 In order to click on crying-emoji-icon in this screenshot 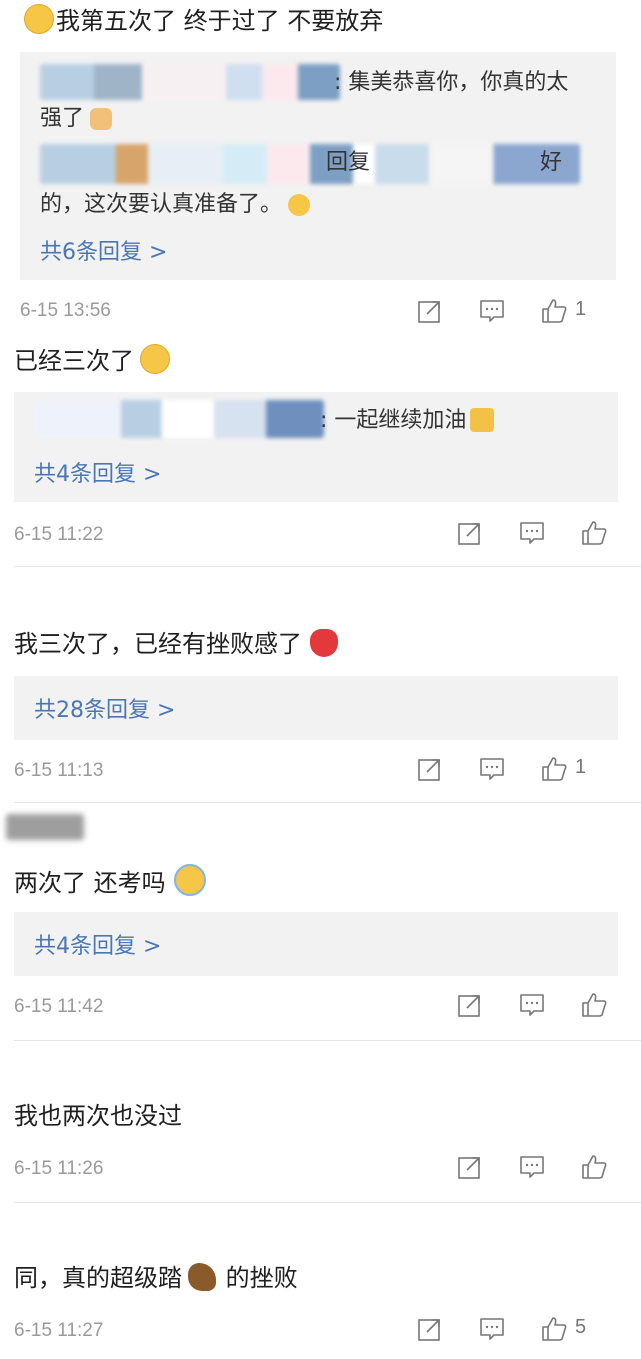, I will do `click(189, 880)`.